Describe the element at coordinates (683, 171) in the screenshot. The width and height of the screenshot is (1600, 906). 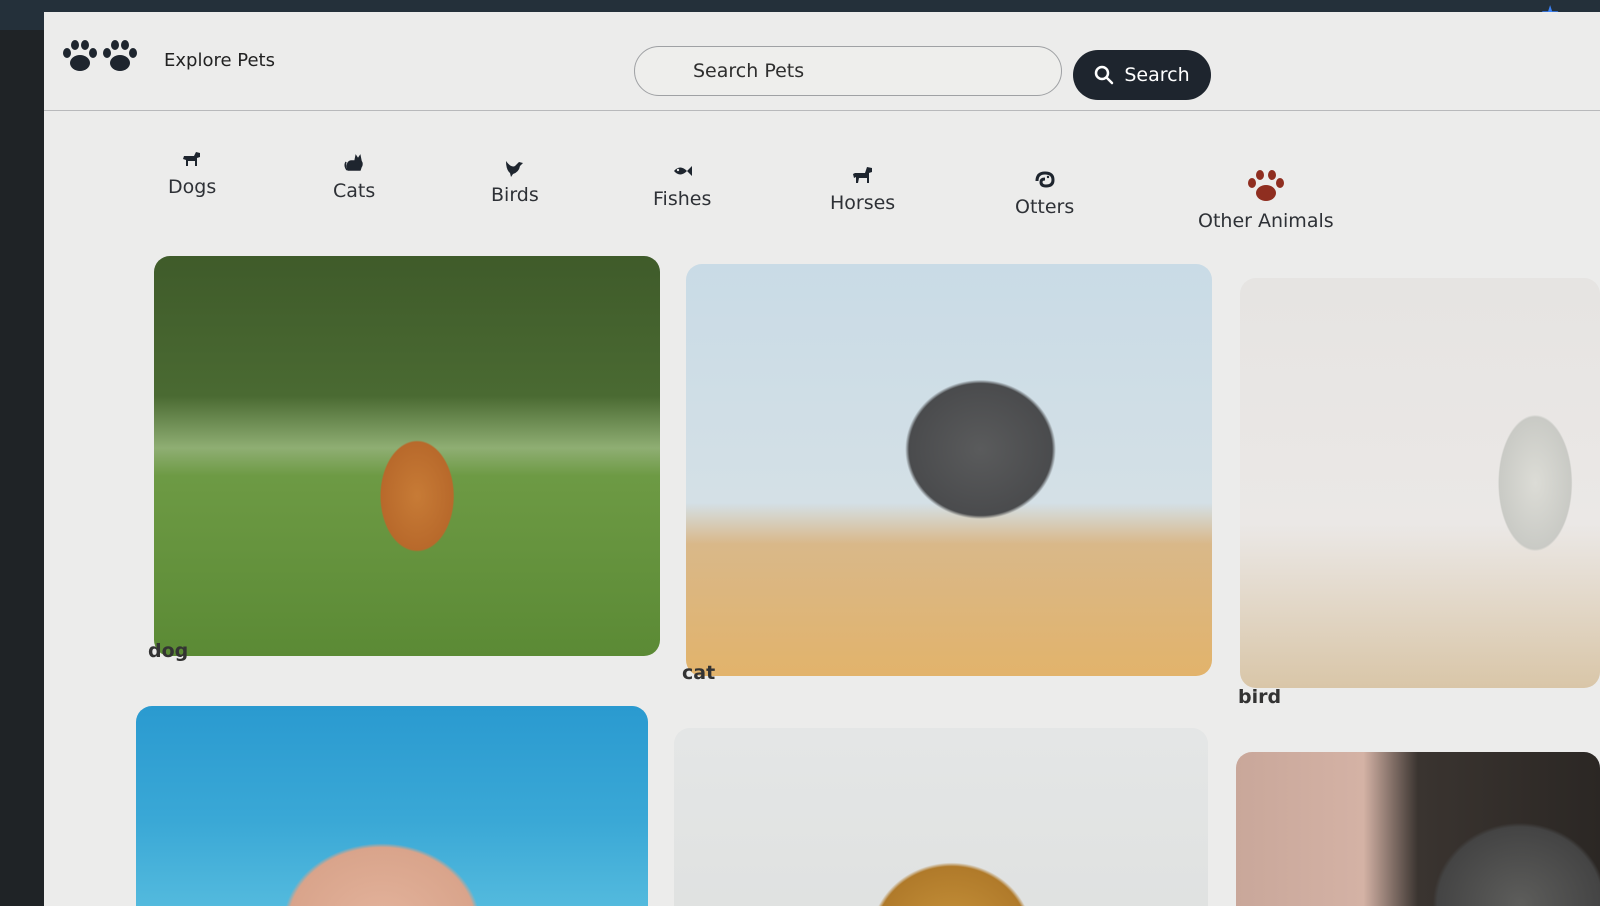
I see `fish-icon` at that location.